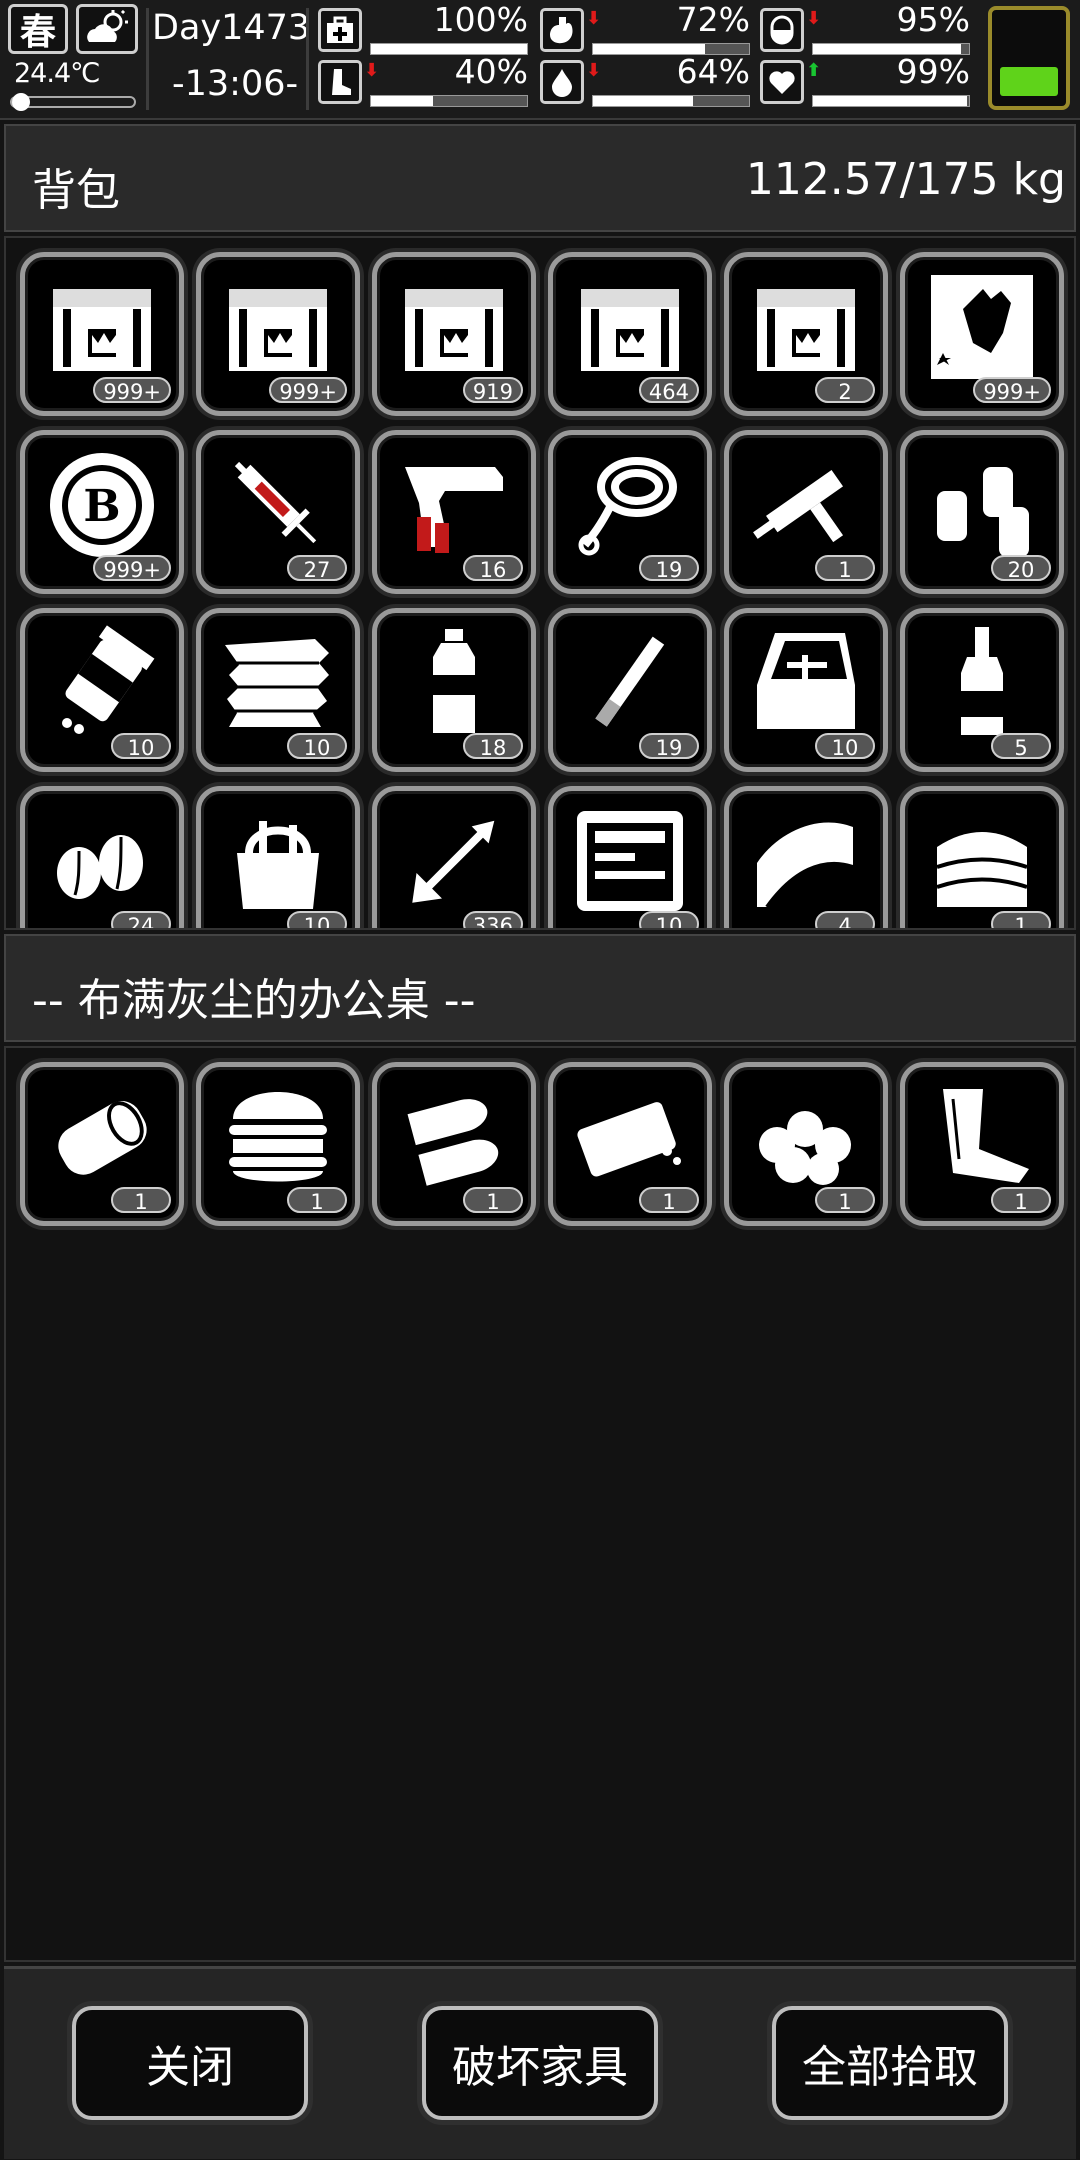  Describe the element at coordinates (492, 390) in the screenshot. I see `item-count: 919` at that location.